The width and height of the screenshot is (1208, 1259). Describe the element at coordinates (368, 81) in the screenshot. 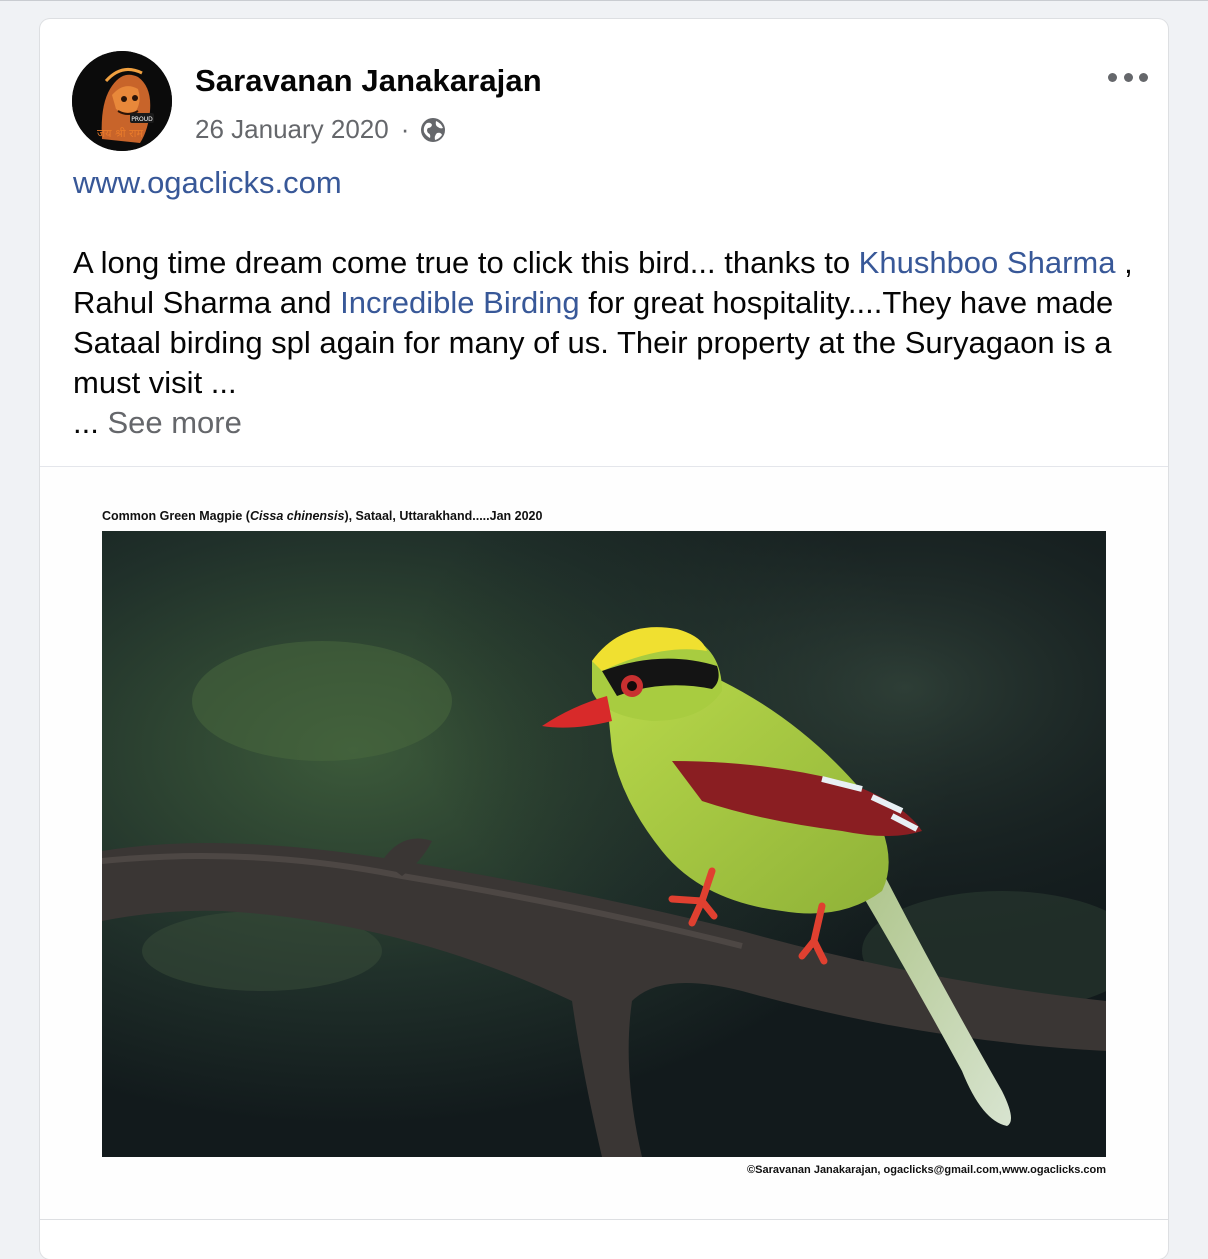

I see `author-name: Saravanan Janakarajan` at that location.